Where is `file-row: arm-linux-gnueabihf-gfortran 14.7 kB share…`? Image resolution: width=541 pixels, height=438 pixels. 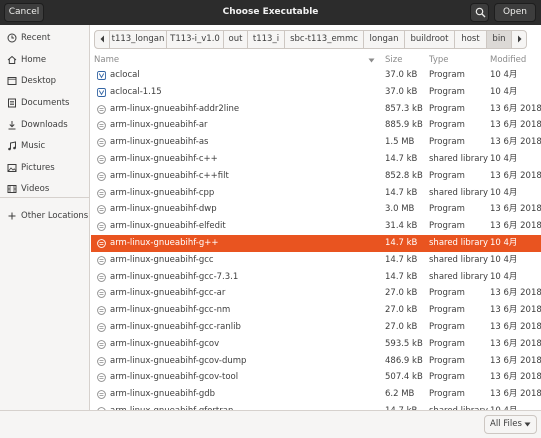 file-row: arm-linux-gnueabihf-gfortran 14.7 kB share… is located at coordinates (316, 406).